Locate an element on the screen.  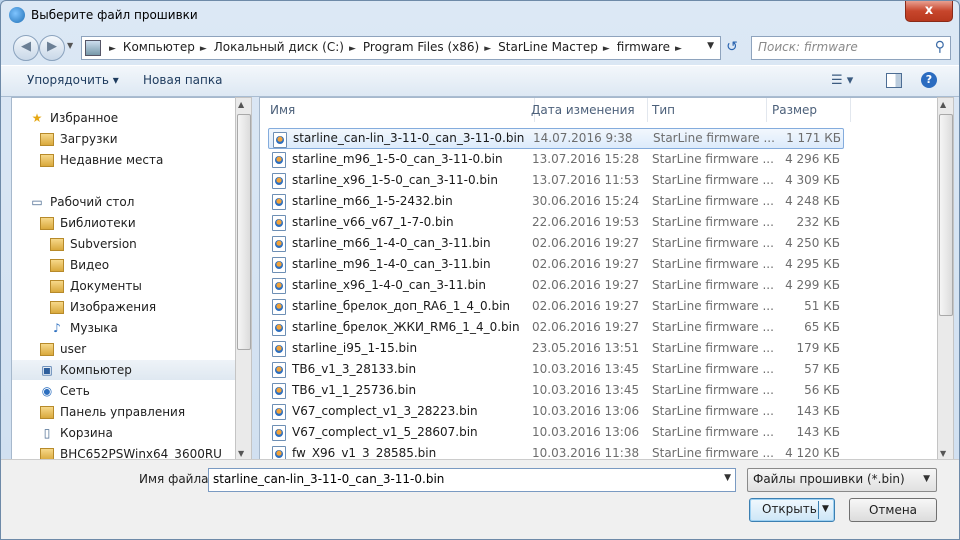
column-header-name: Имя is located at coordinates (397, 110).